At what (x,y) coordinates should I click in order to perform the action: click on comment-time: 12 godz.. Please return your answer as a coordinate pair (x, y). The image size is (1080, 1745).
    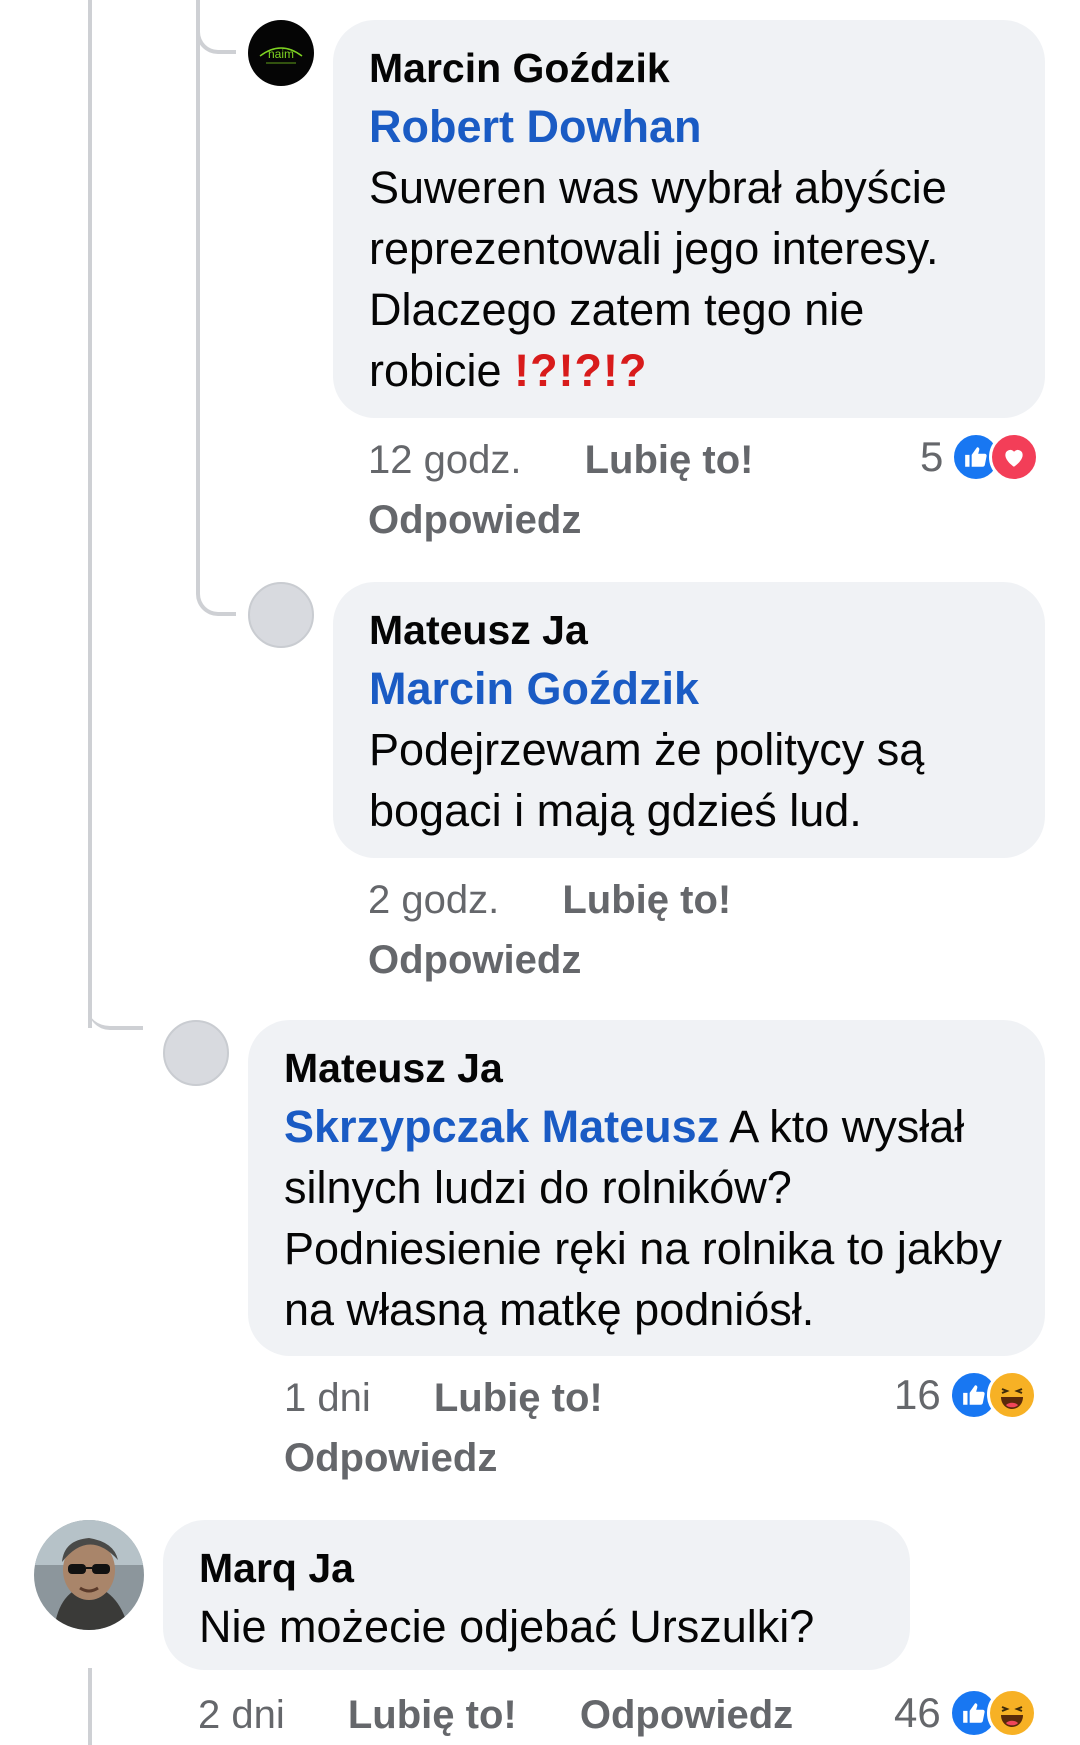
    Looking at the image, I should click on (444, 460).